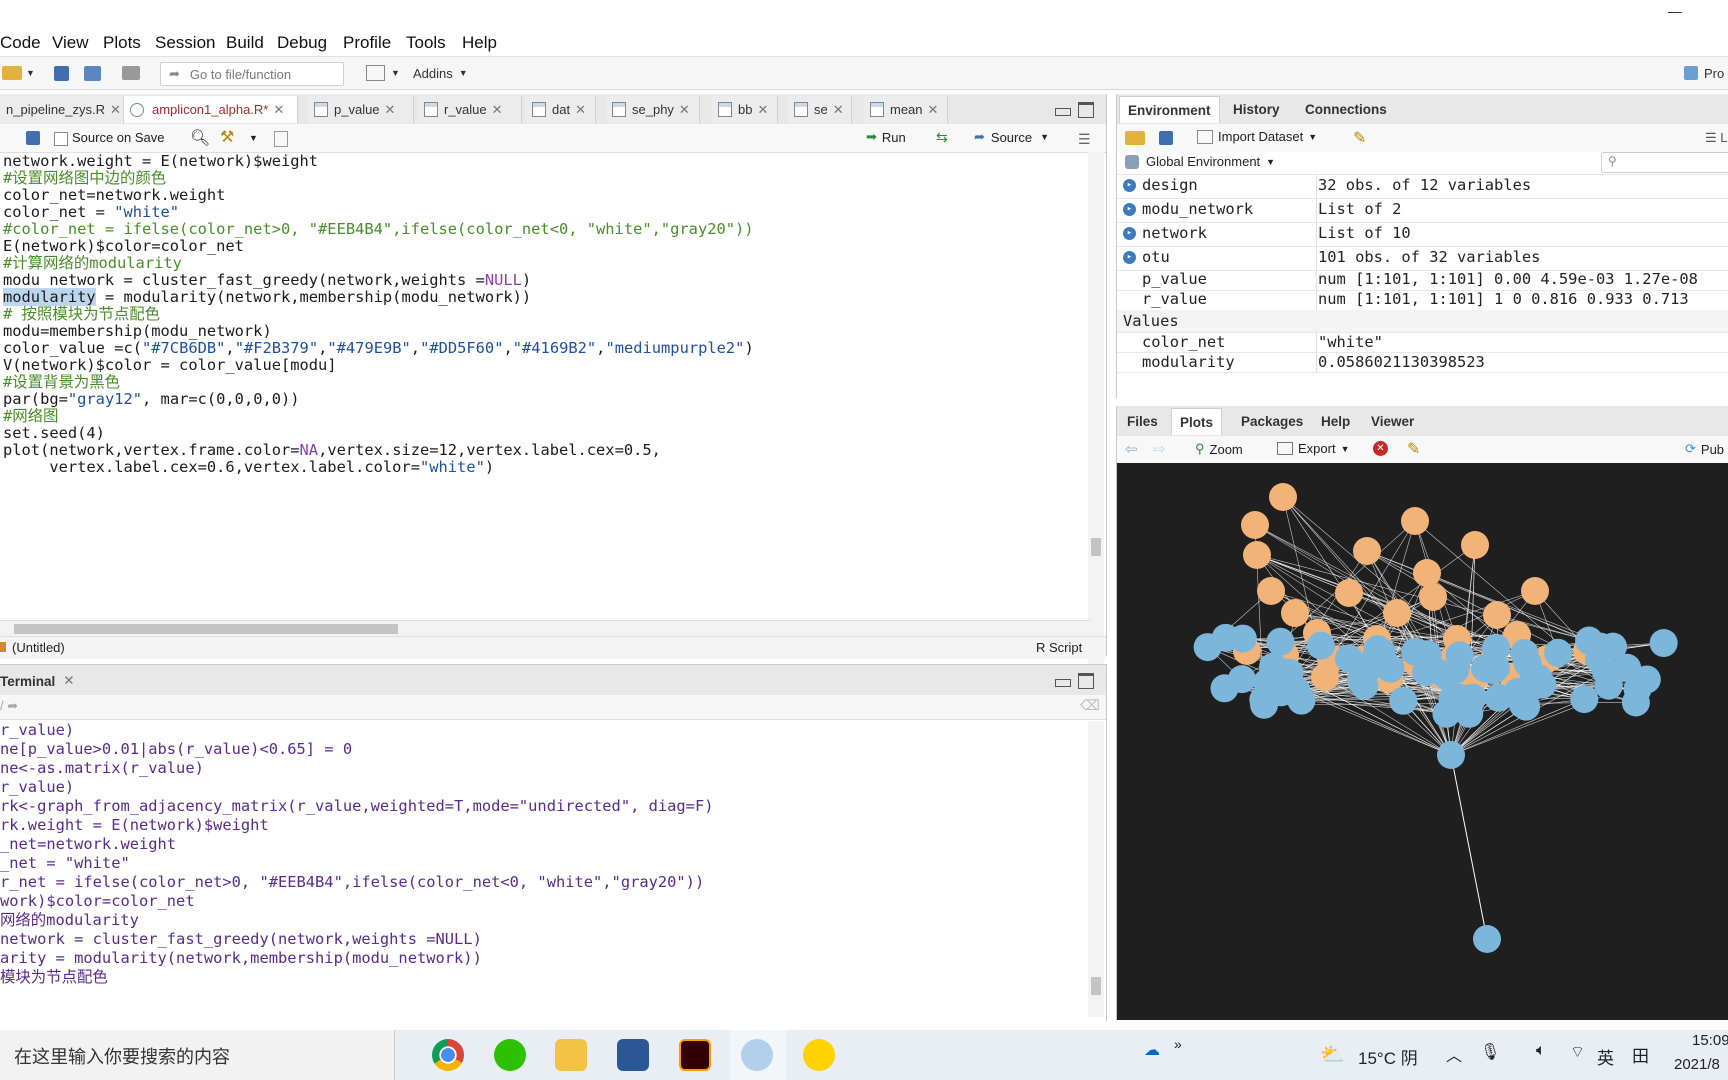  What do you see at coordinates (1664, 162) in the screenshot?
I see `environment-search-input: ⚲` at bounding box center [1664, 162].